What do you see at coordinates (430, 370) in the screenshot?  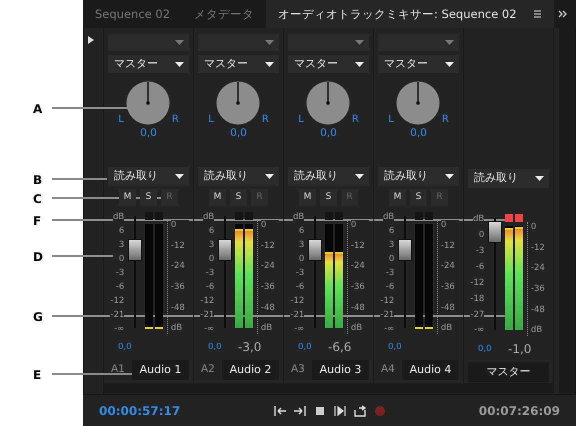 I see `track-name: Audio 4` at bounding box center [430, 370].